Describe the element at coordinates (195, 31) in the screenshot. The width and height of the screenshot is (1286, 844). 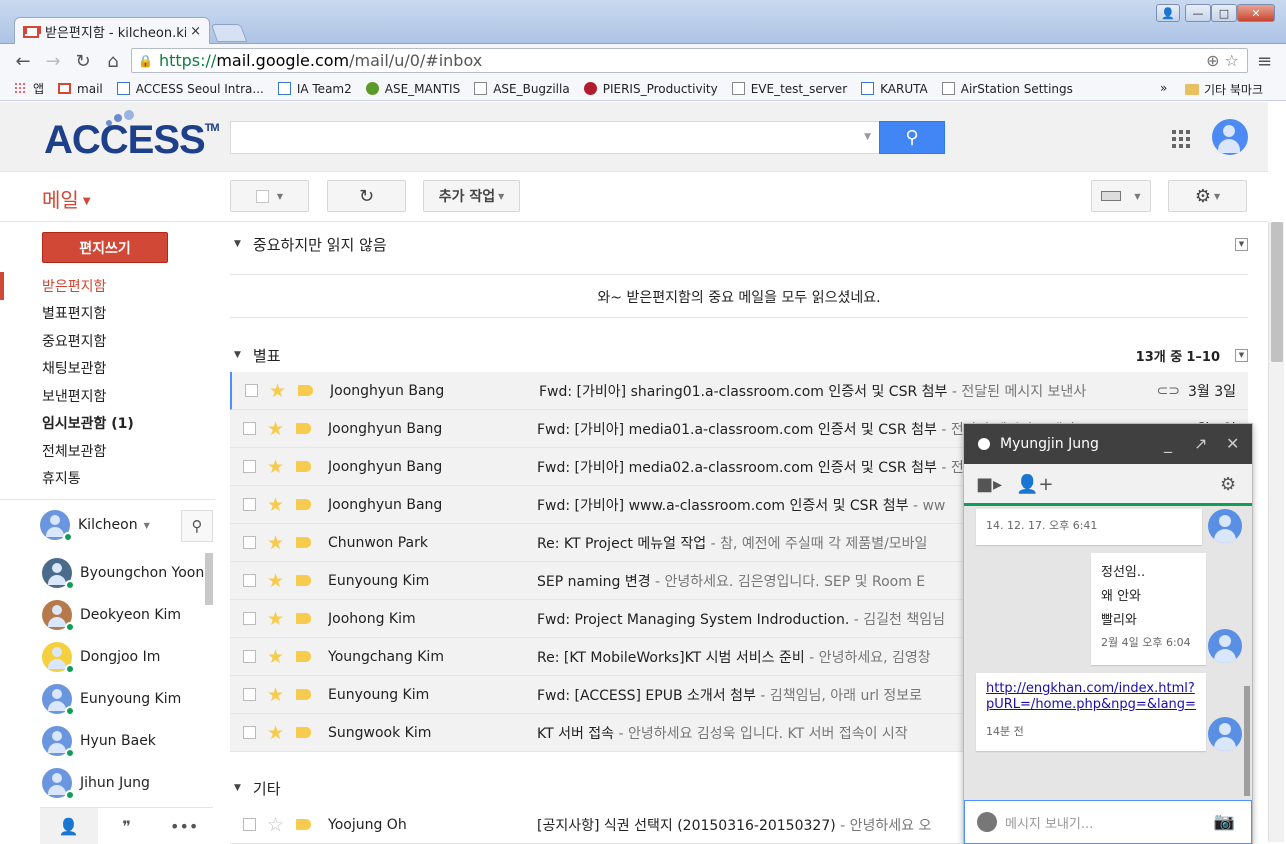
I see `tab-close-icon: ×` at that location.